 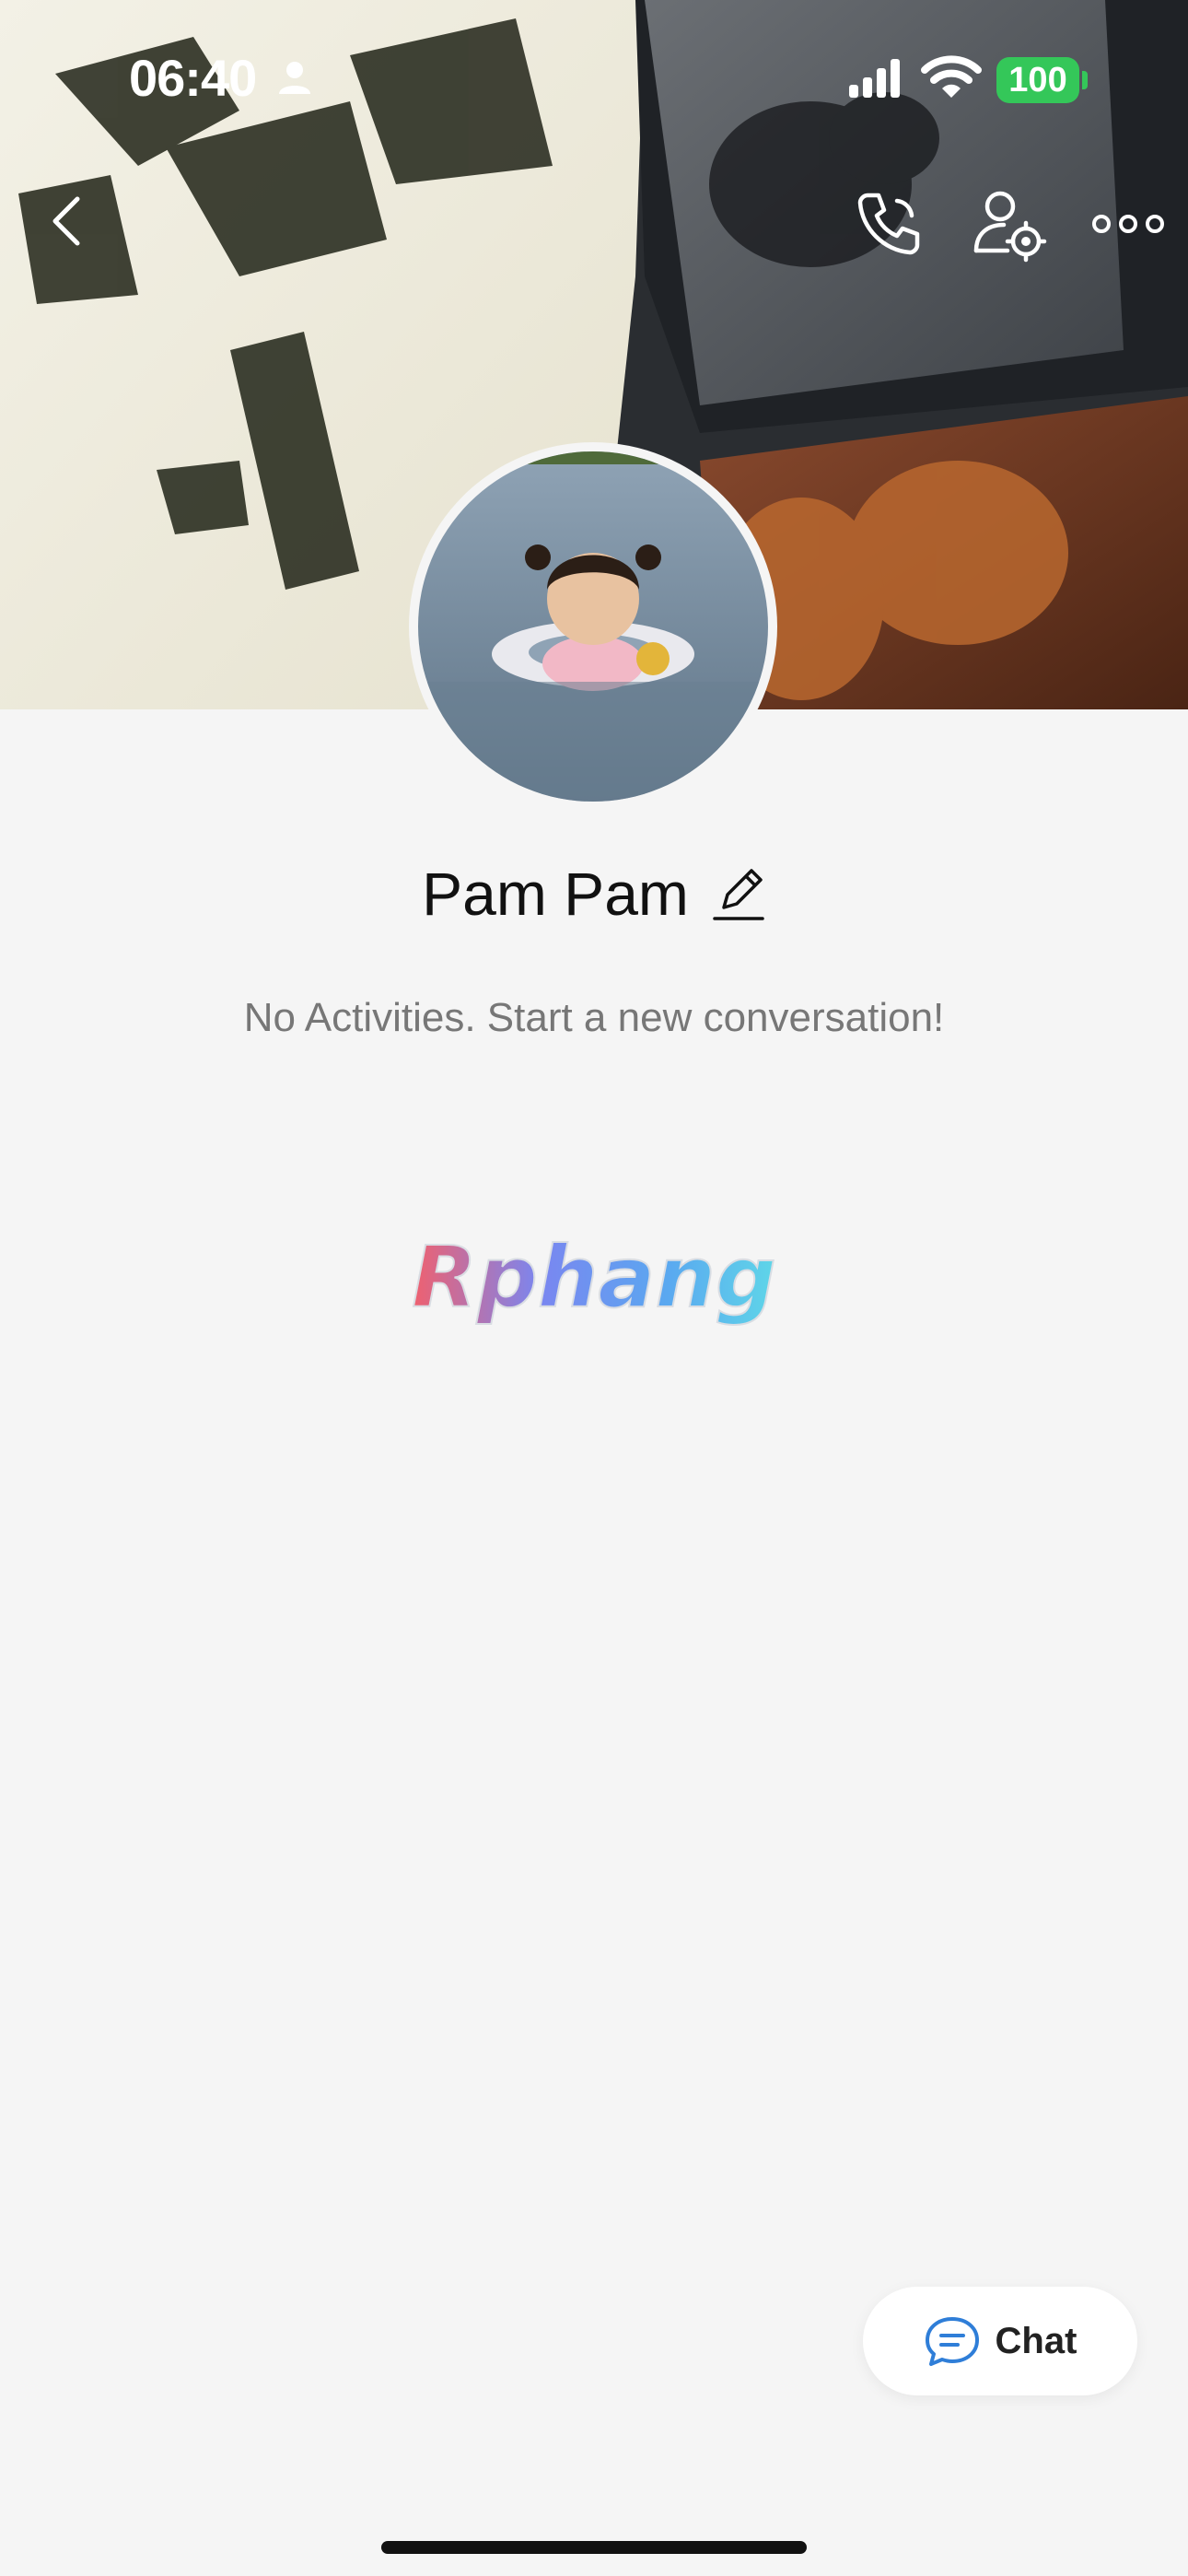 I want to click on brand-logo-text: Rphang, so click(x=594, y=1277).